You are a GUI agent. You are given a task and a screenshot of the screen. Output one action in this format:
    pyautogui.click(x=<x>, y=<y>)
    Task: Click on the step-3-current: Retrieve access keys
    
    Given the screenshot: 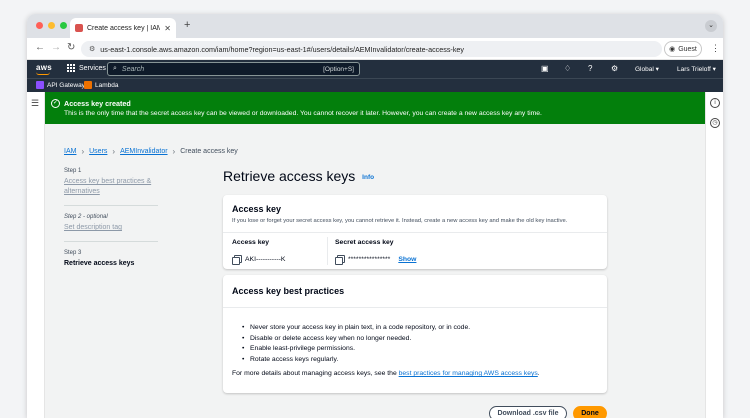 What is the action you would take?
    pyautogui.click(x=99, y=263)
    